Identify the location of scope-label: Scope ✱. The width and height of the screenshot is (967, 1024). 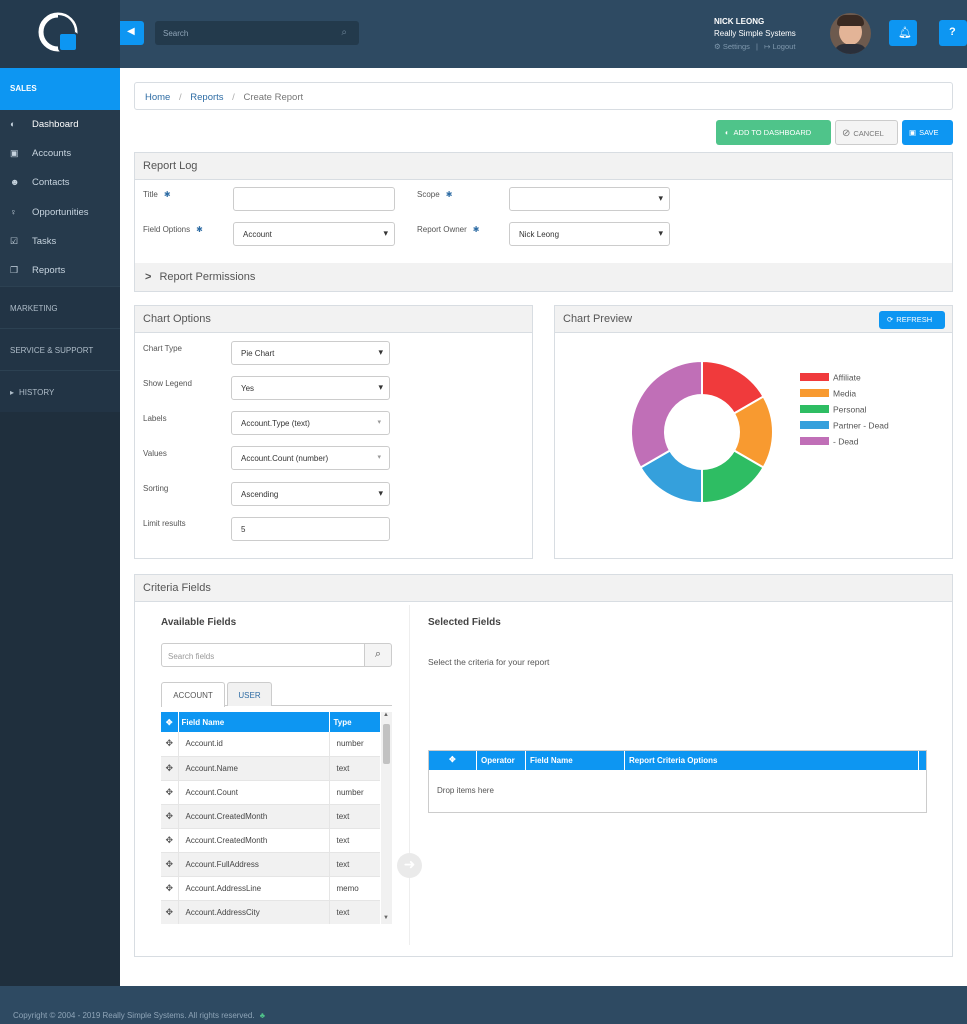
(435, 194).